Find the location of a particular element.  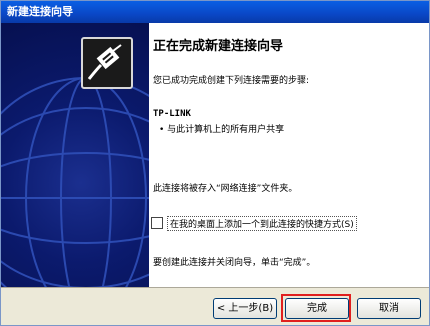

saved-folder-note: 此连接将被存入“网络连接”文件夹。 is located at coordinates (225, 189).